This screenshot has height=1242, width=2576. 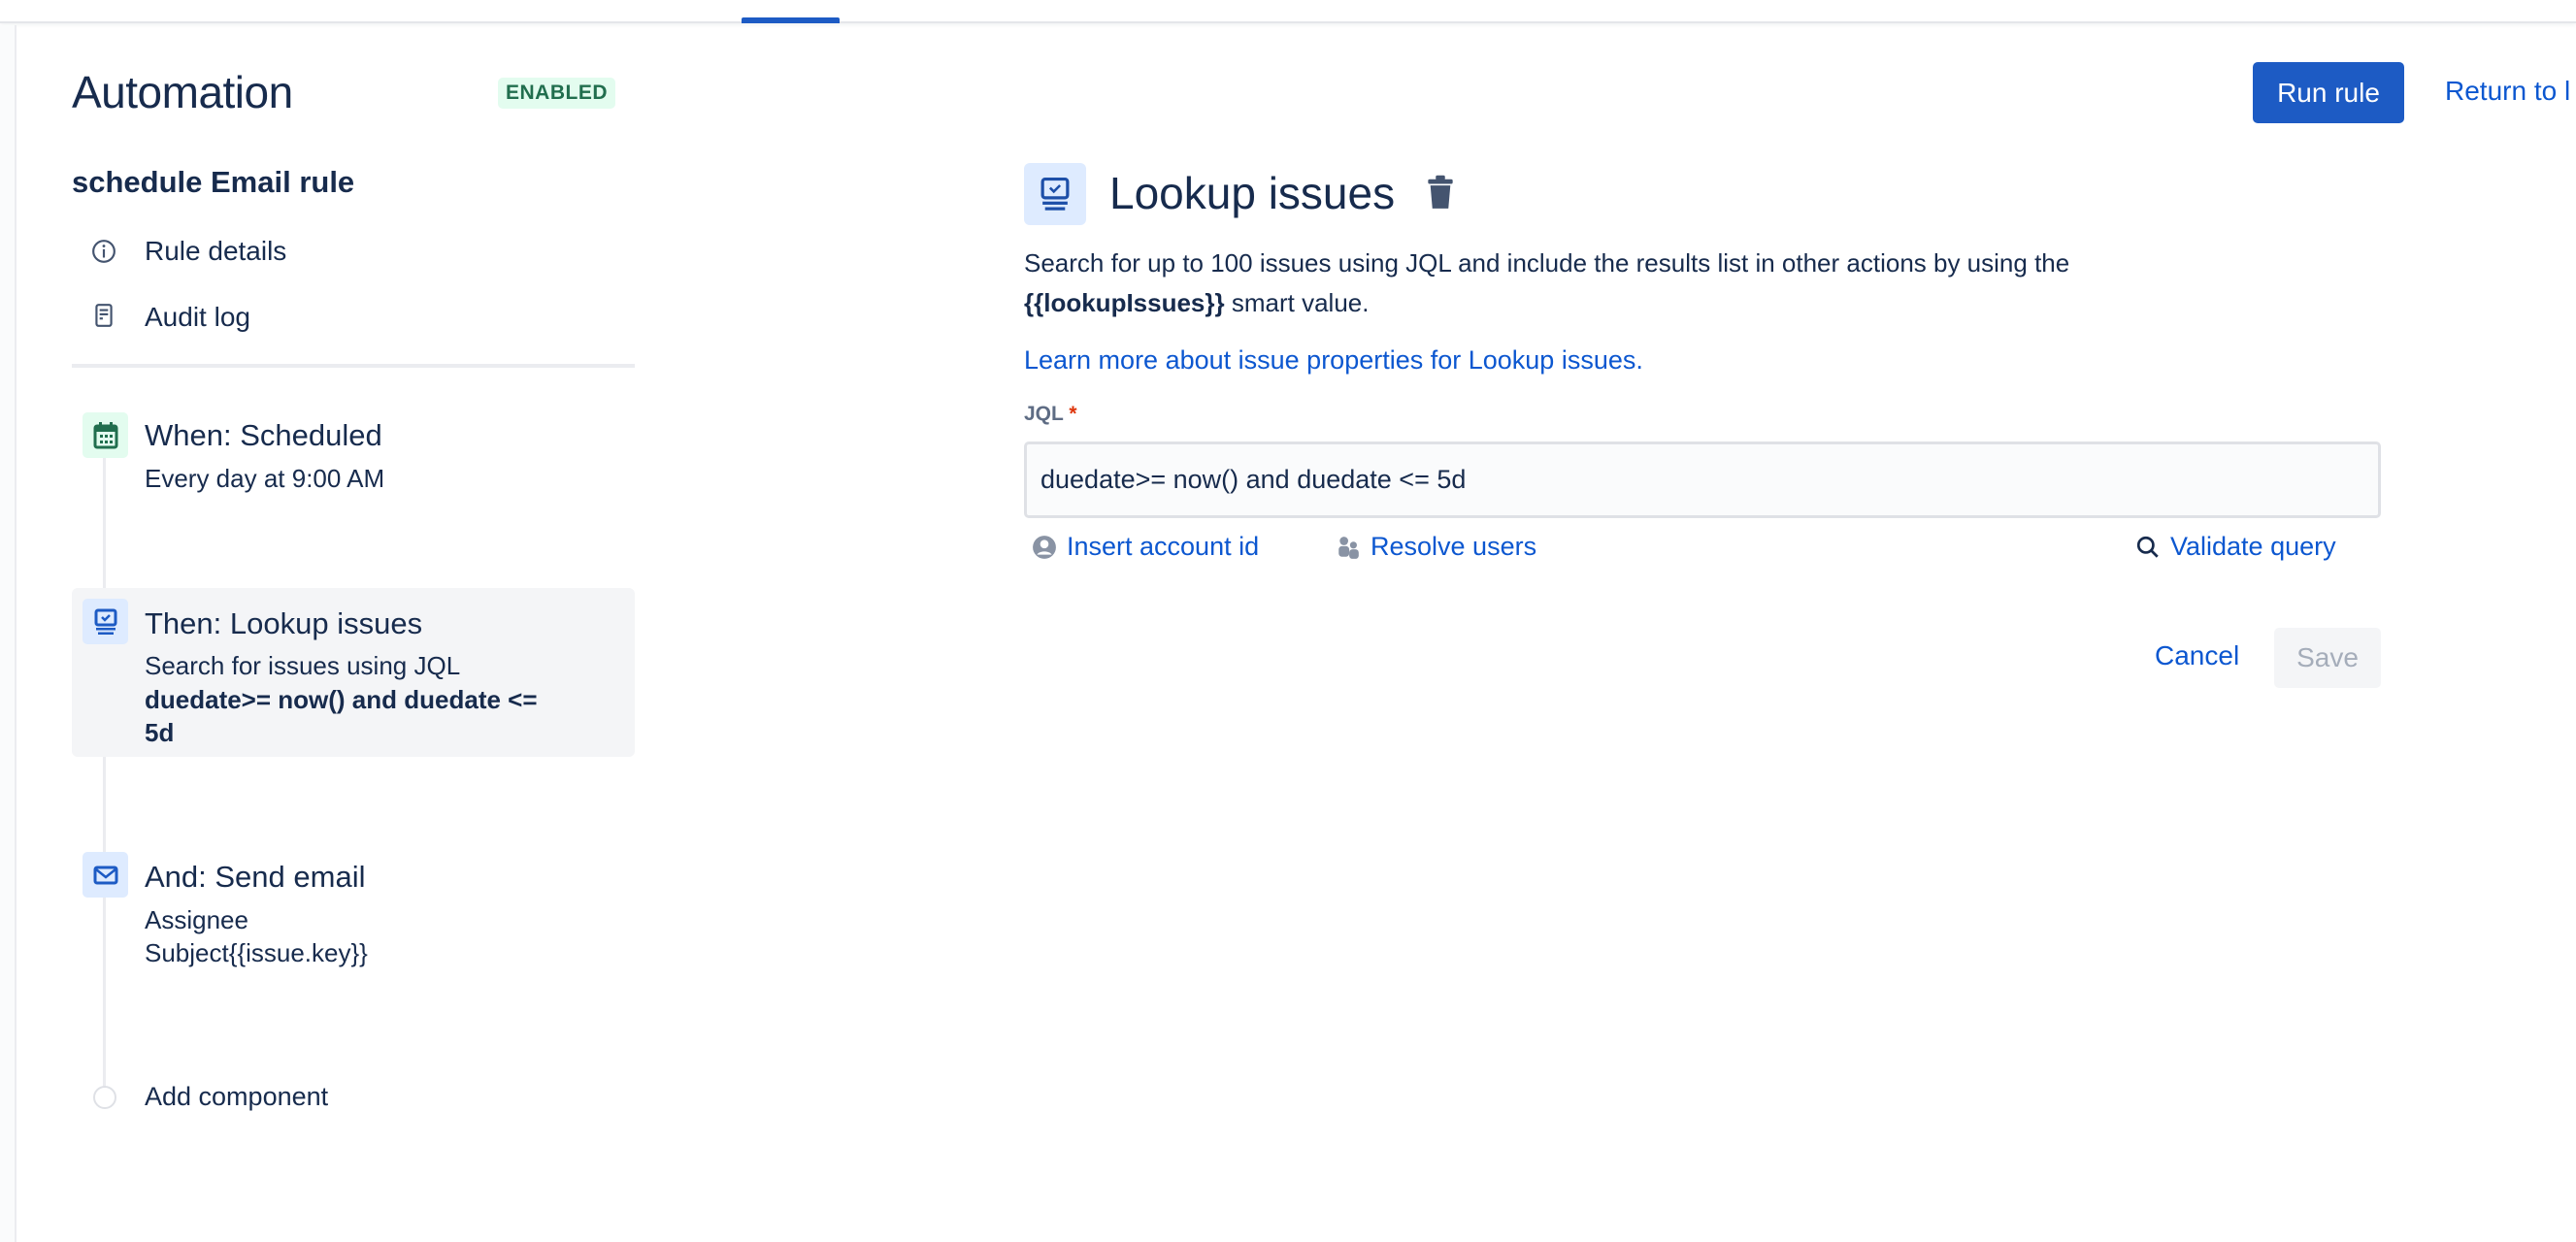 I want to click on people-icon, so click(x=1348, y=547).